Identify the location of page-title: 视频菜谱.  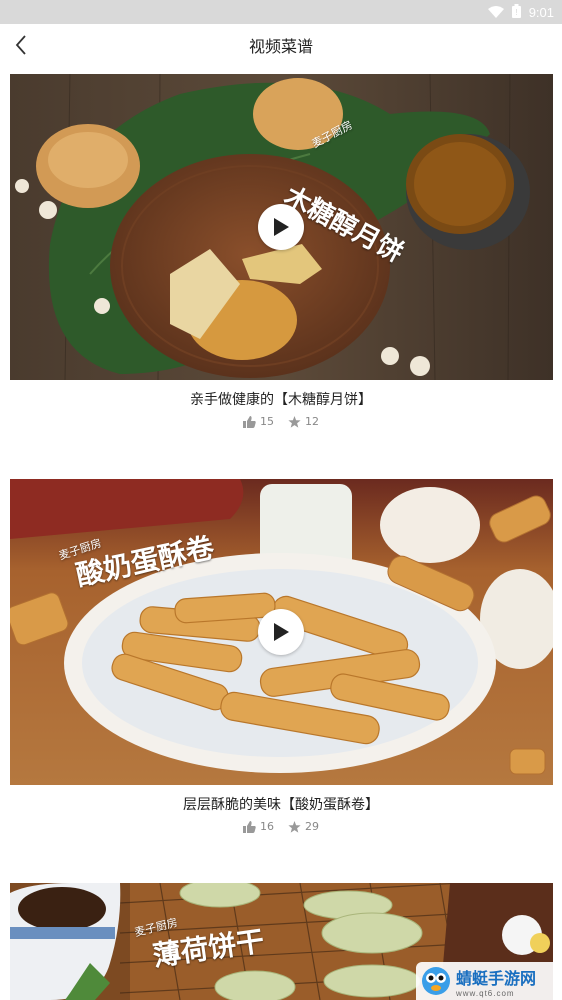
(280, 46).